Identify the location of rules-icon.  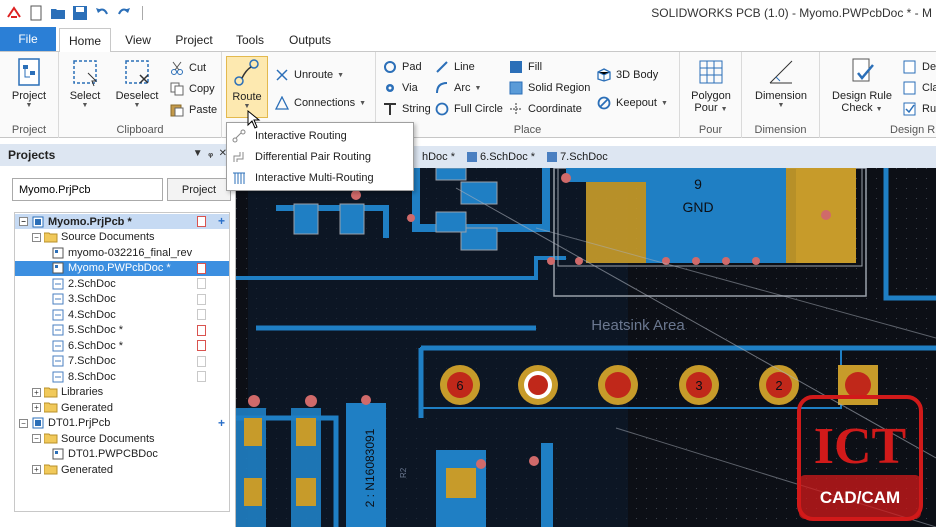
(910, 67).